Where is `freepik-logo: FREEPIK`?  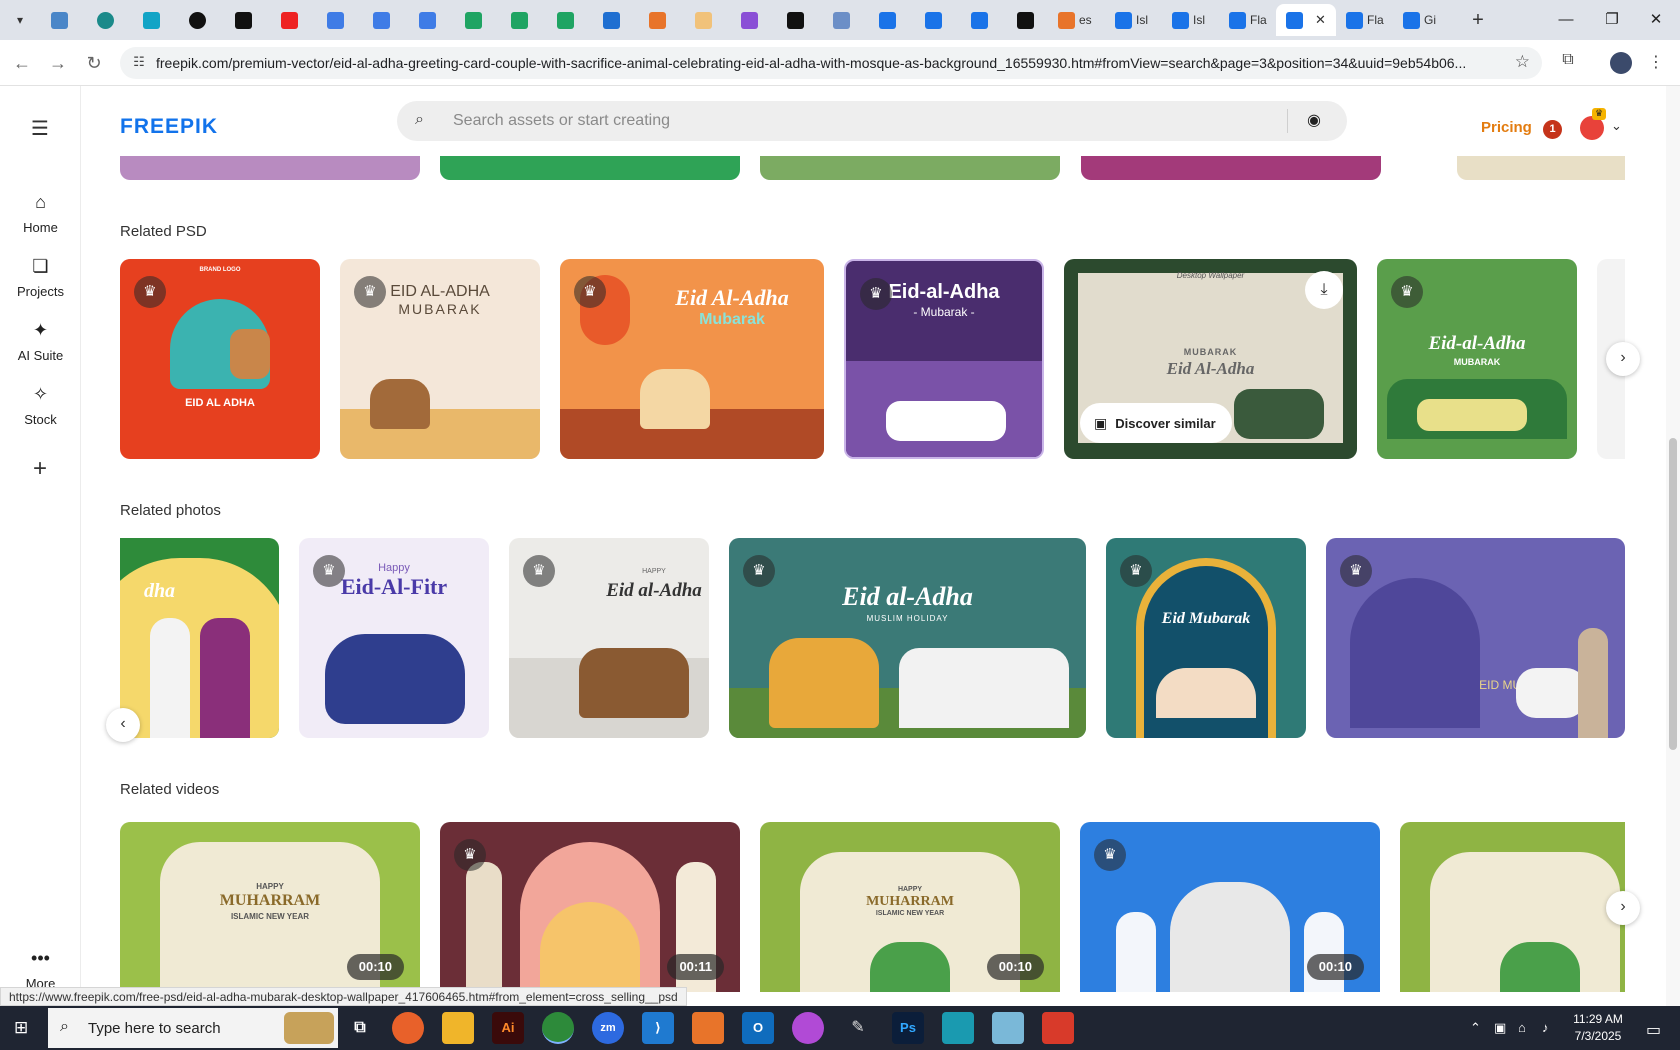 freepik-logo: FREEPIK is located at coordinates (169, 127).